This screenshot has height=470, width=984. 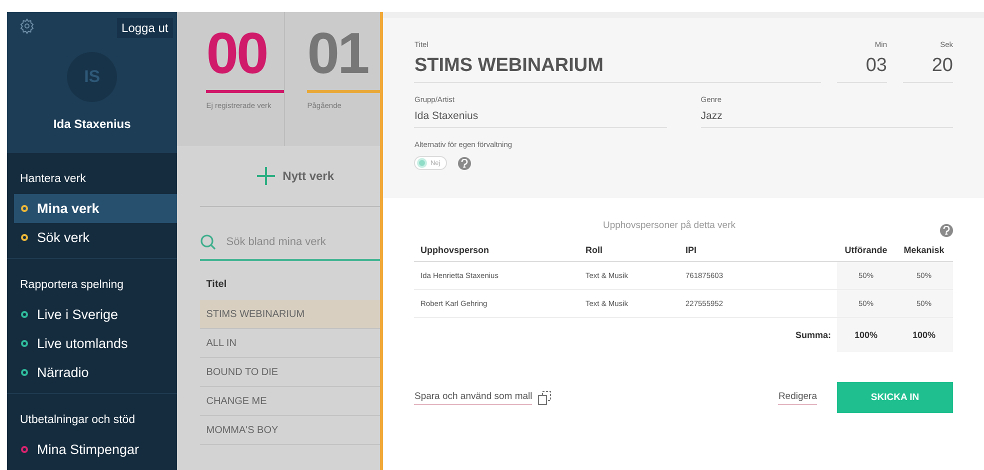 I want to click on nav-item: Mina Stimpengar, so click(x=96, y=449).